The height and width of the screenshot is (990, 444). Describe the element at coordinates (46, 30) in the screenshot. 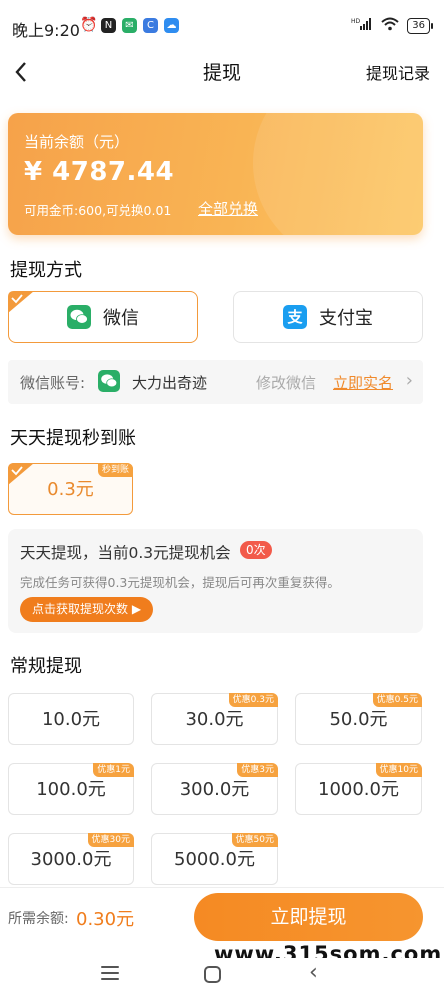

I see `status-time: 晚上9:20` at that location.